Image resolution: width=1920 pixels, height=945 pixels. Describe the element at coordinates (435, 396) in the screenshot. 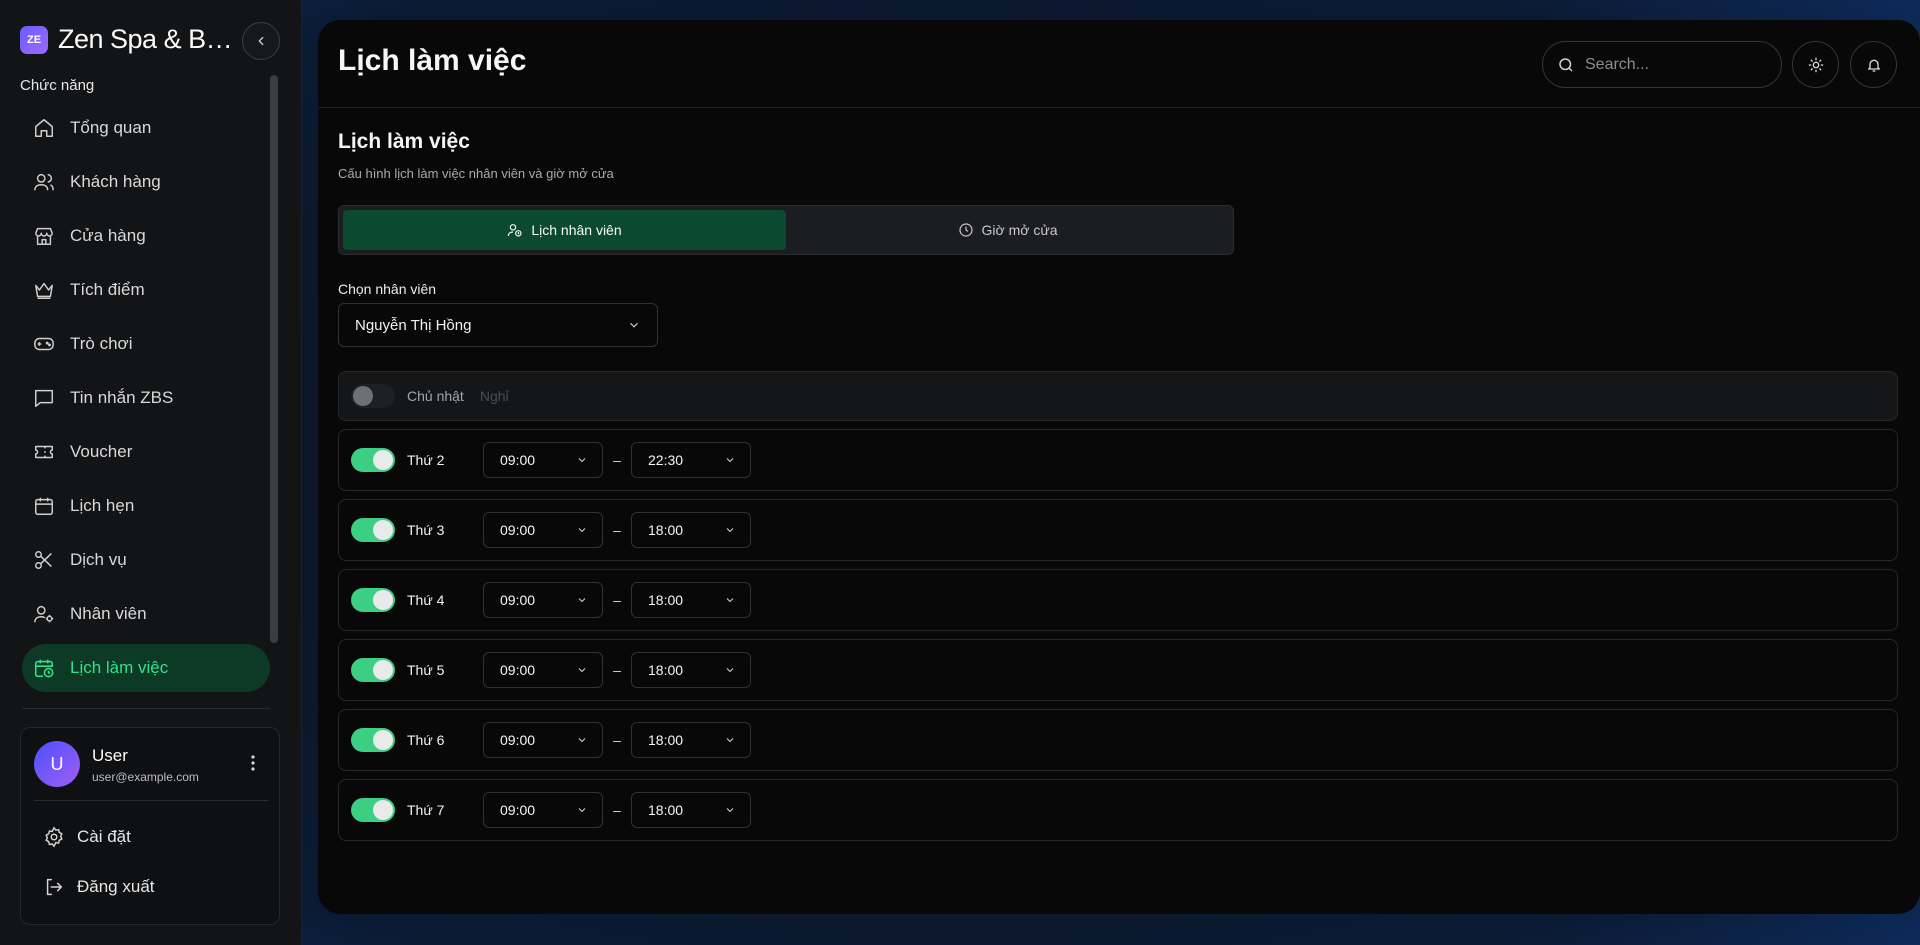

I see `day-name: Chủ nhật` at that location.